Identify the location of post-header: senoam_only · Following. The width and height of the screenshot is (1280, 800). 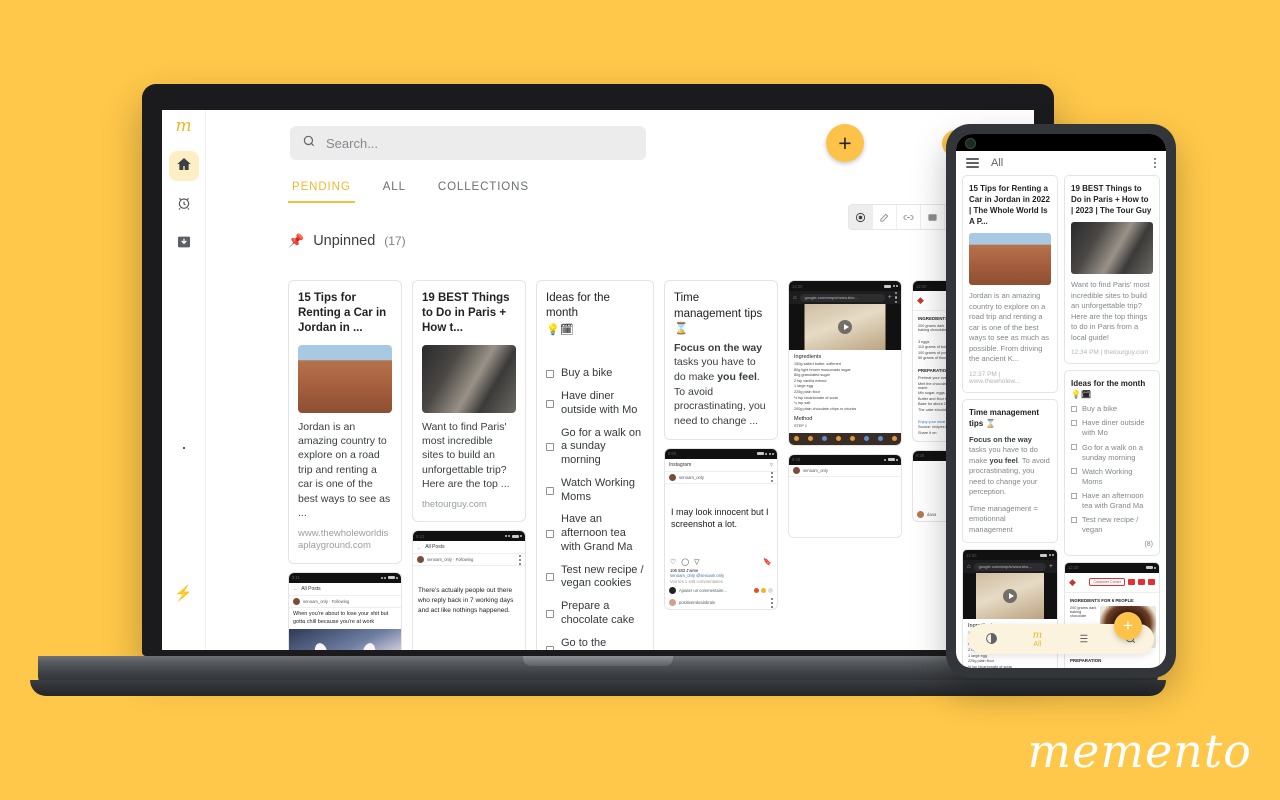
(345, 602).